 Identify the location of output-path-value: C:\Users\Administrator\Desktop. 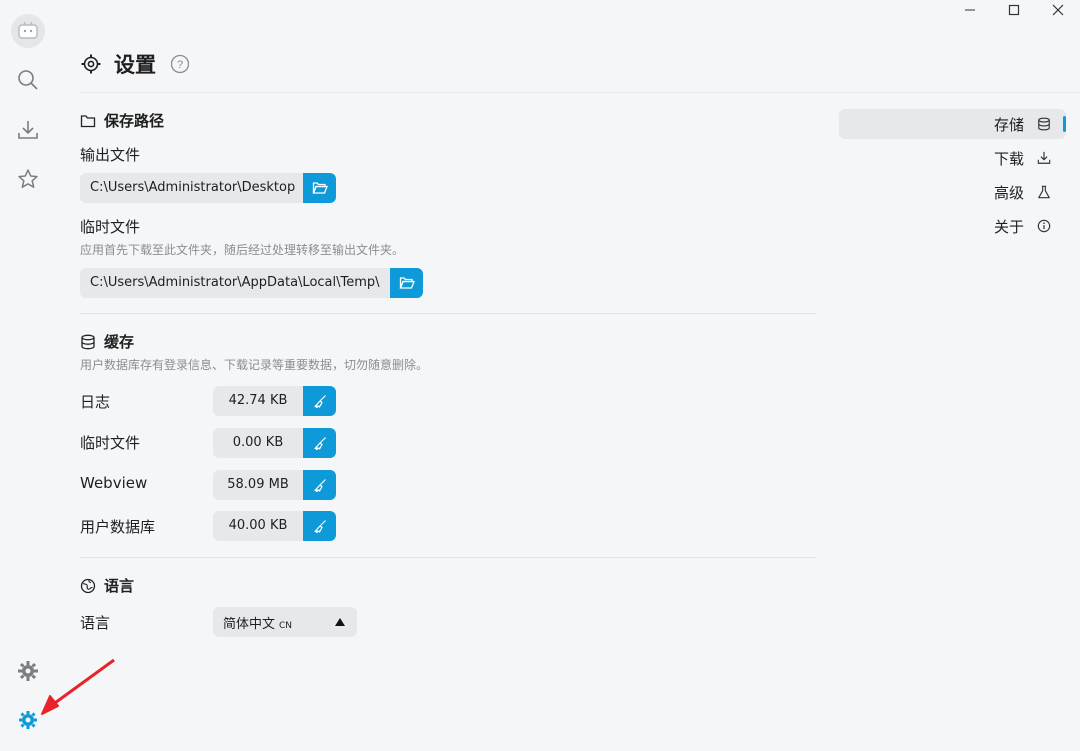
(191, 188).